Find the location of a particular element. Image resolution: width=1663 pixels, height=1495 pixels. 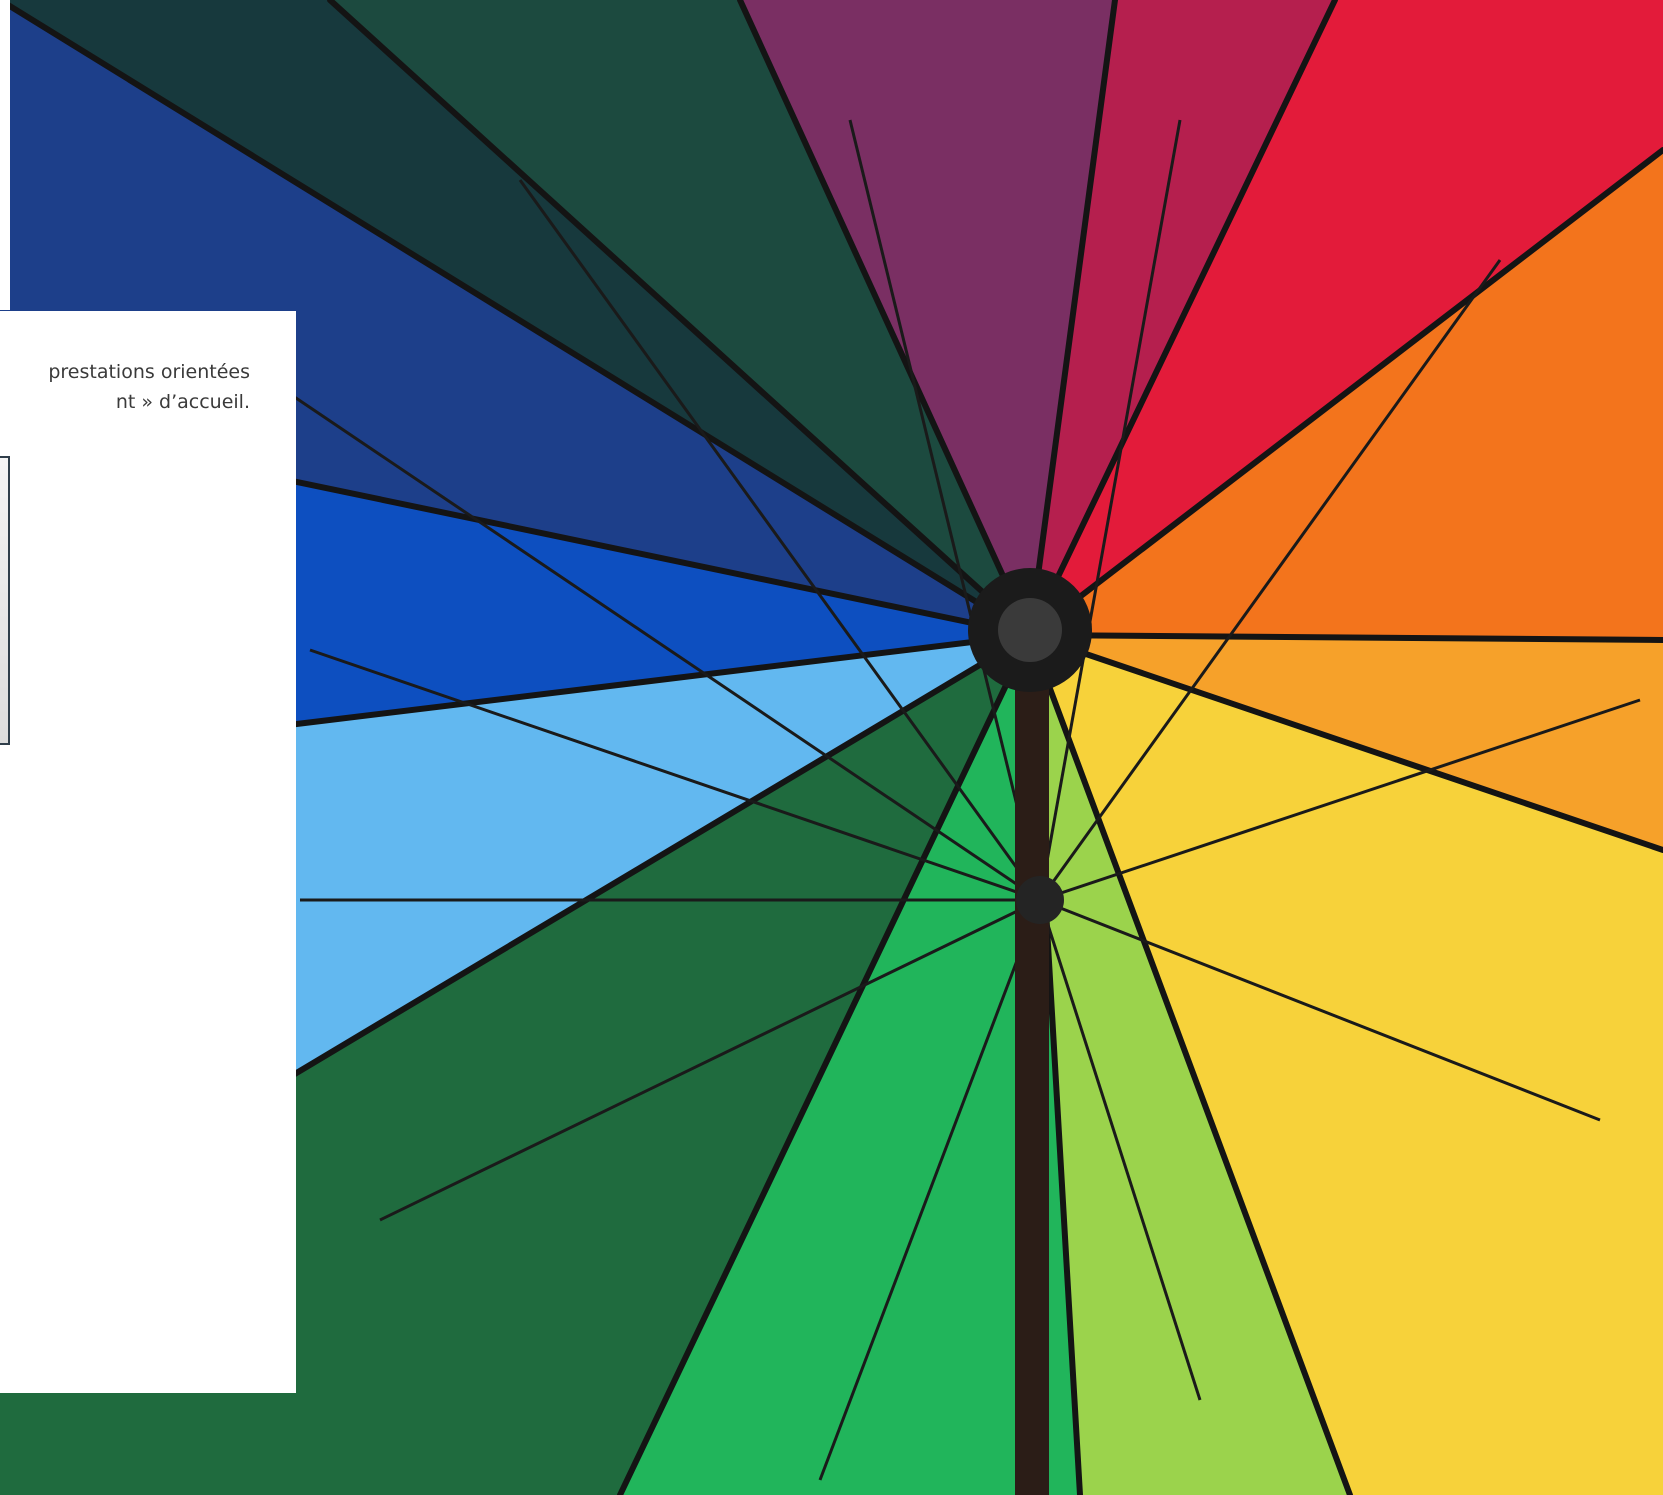

card-line-2: nt » d’accueil. is located at coordinates (182, 402).